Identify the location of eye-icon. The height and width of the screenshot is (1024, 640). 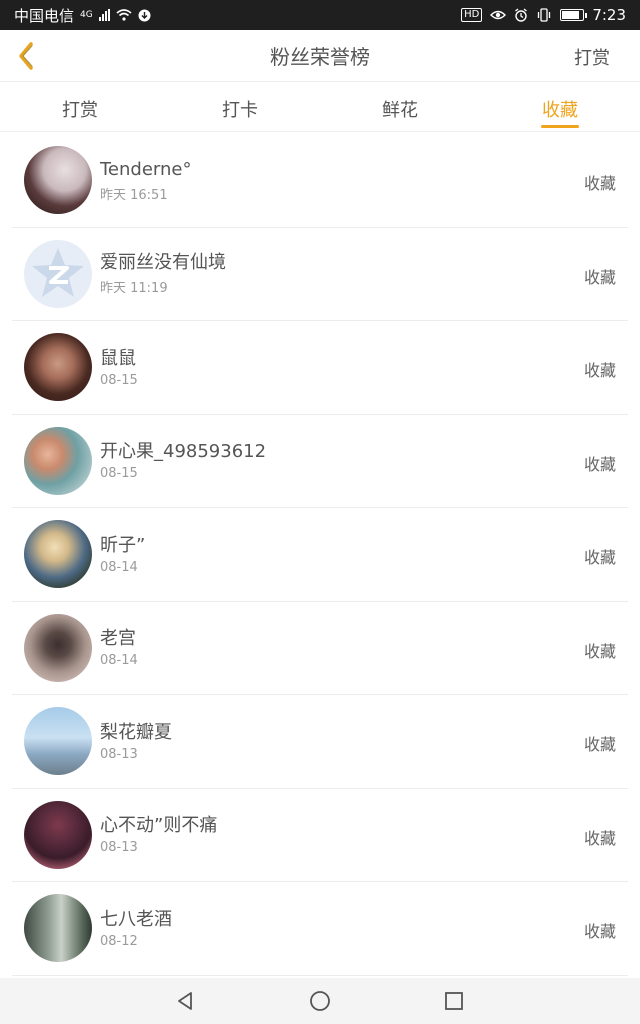
(498, 15).